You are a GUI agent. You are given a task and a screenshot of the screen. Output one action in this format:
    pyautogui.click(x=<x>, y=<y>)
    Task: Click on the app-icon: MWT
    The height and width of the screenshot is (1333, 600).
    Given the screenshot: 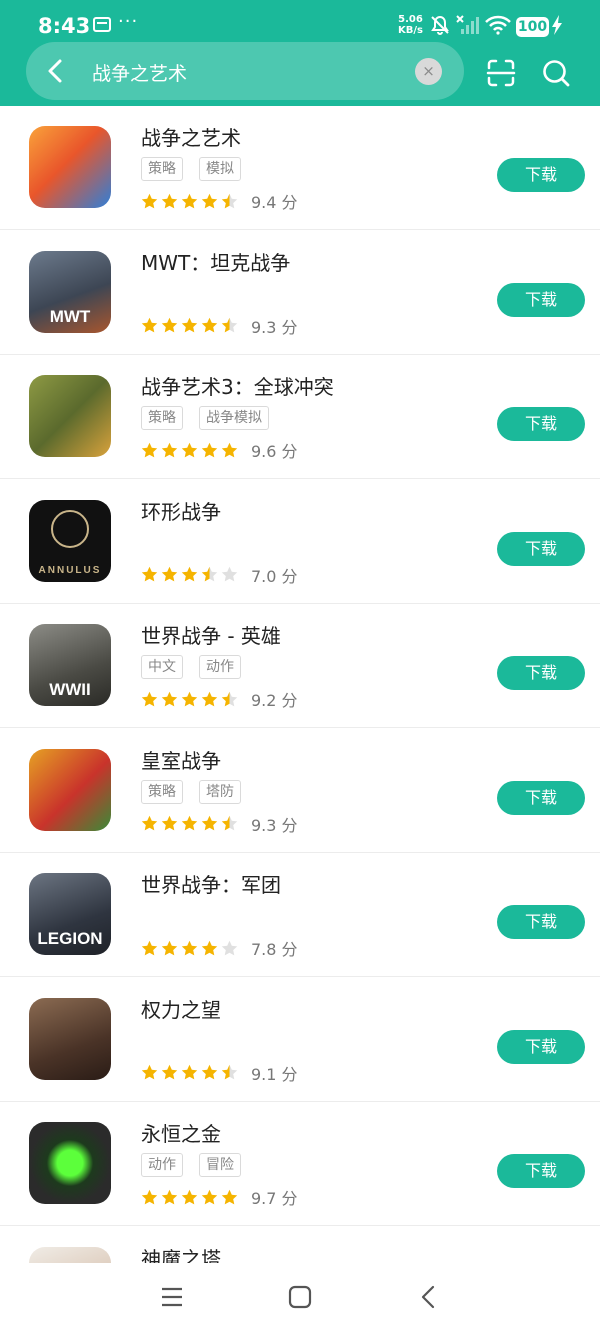 What is the action you would take?
    pyautogui.click(x=70, y=291)
    